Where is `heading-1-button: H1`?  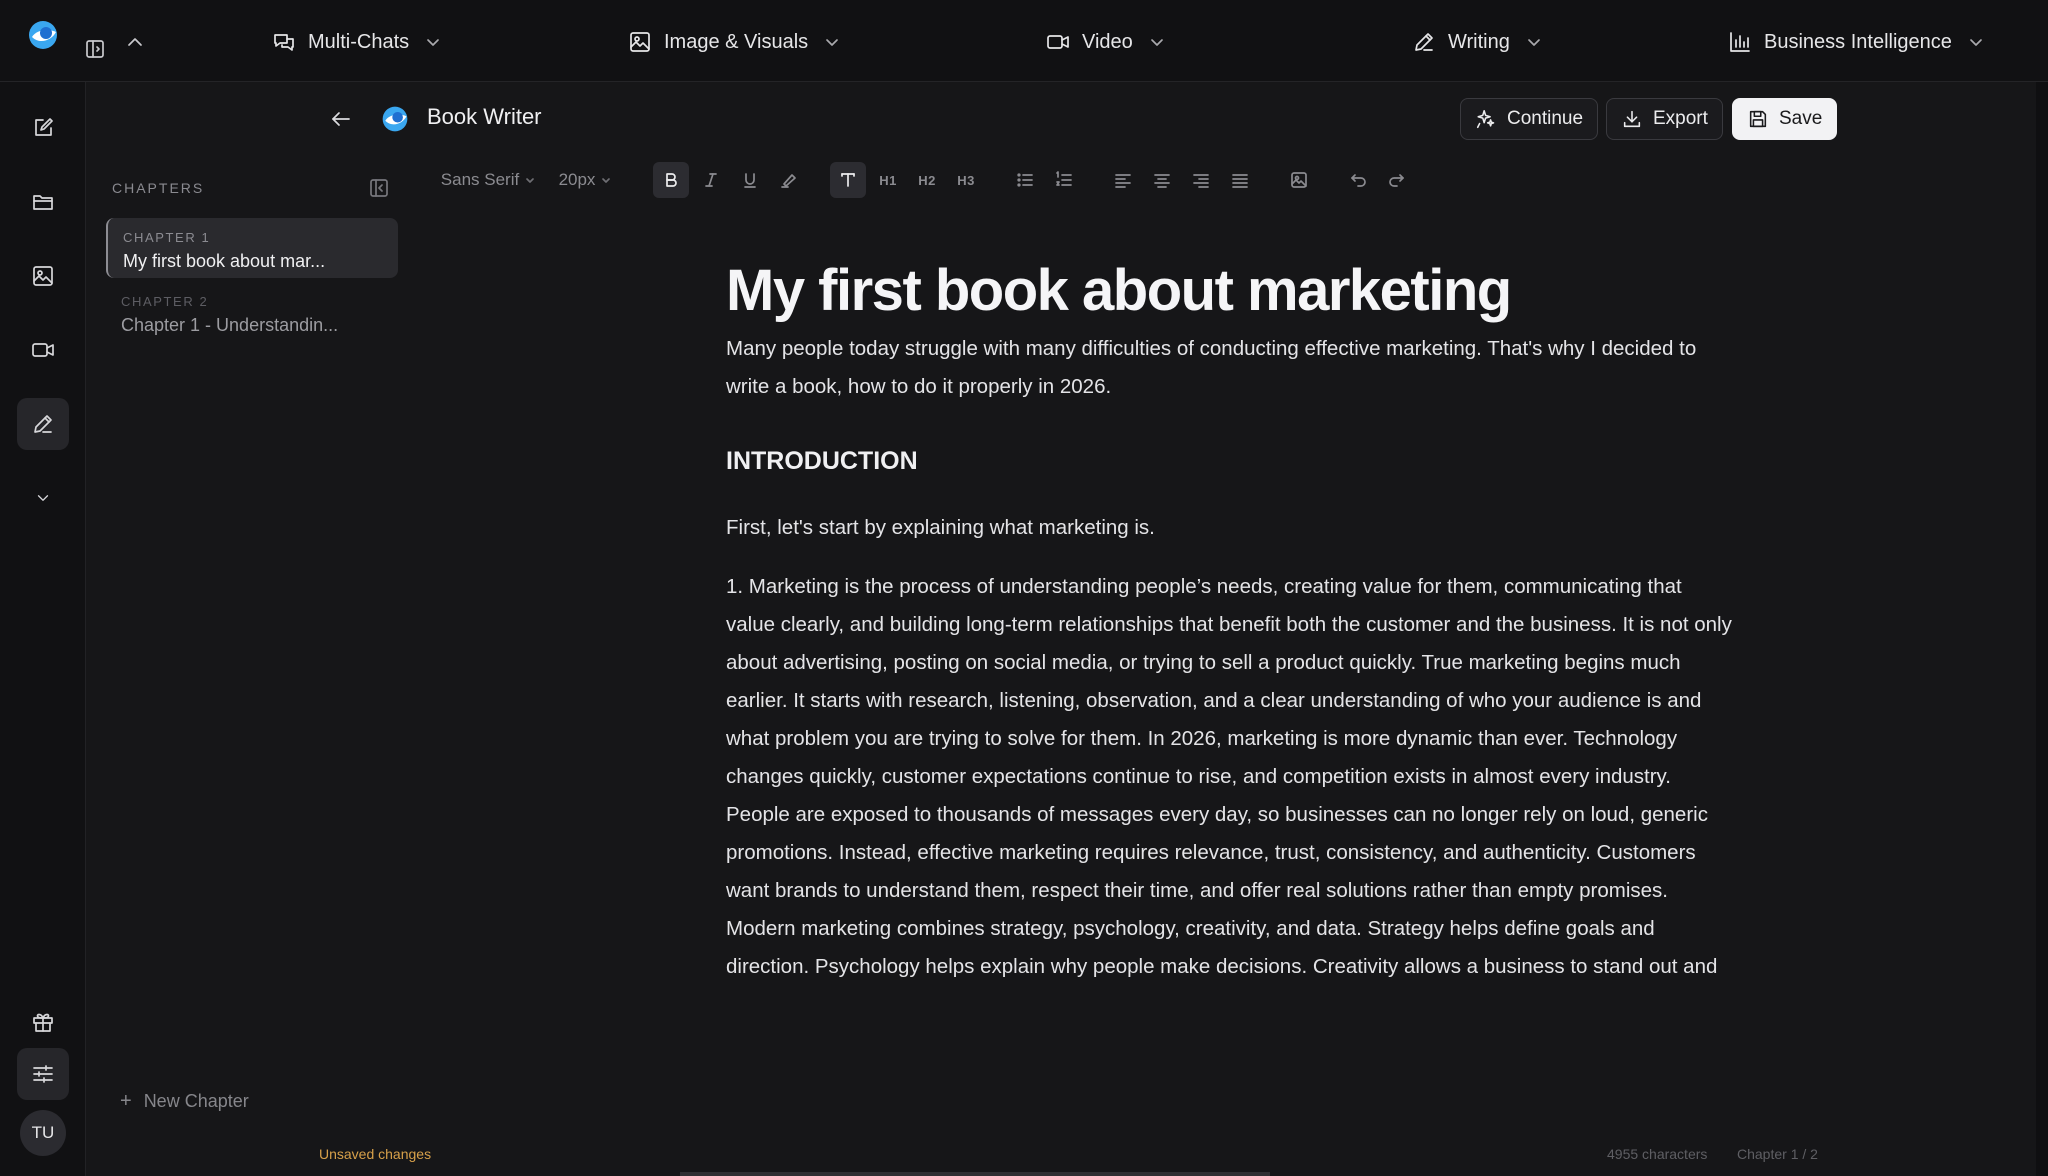
heading-1-button: H1 is located at coordinates (888, 180).